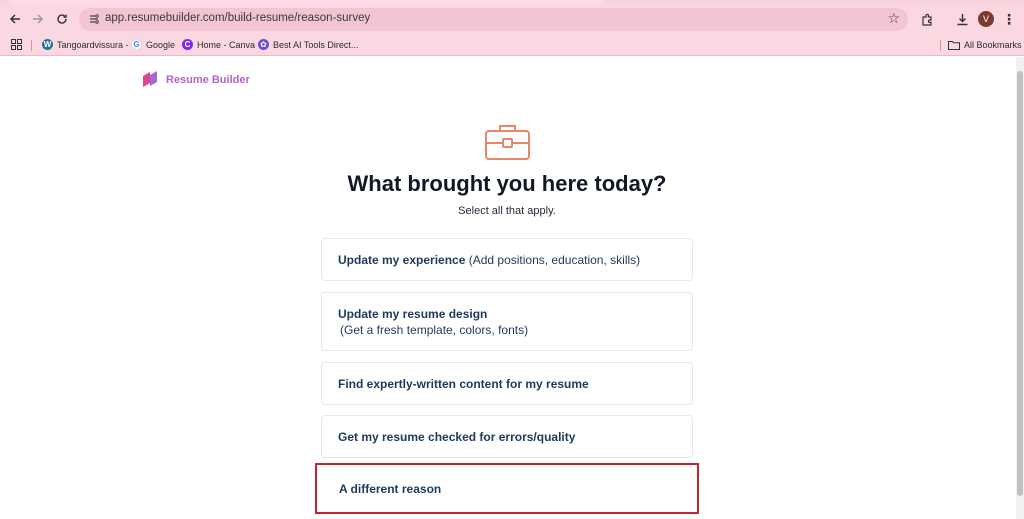  I want to click on bookmark-star-icon: ☆, so click(893, 18).